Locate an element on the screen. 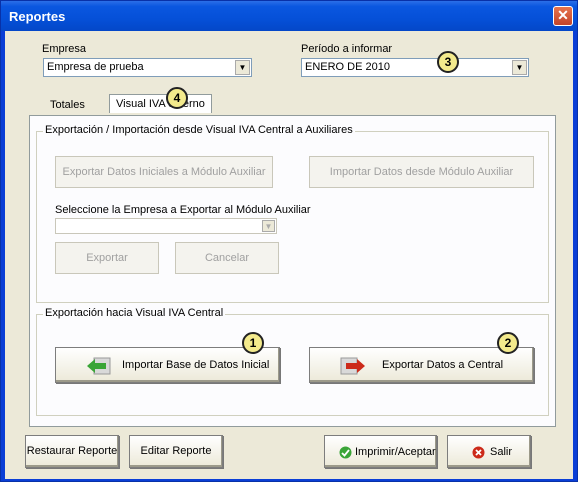 The width and height of the screenshot is (578, 482). periodo-value: ENERO DE 2010 is located at coordinates (347, 67).